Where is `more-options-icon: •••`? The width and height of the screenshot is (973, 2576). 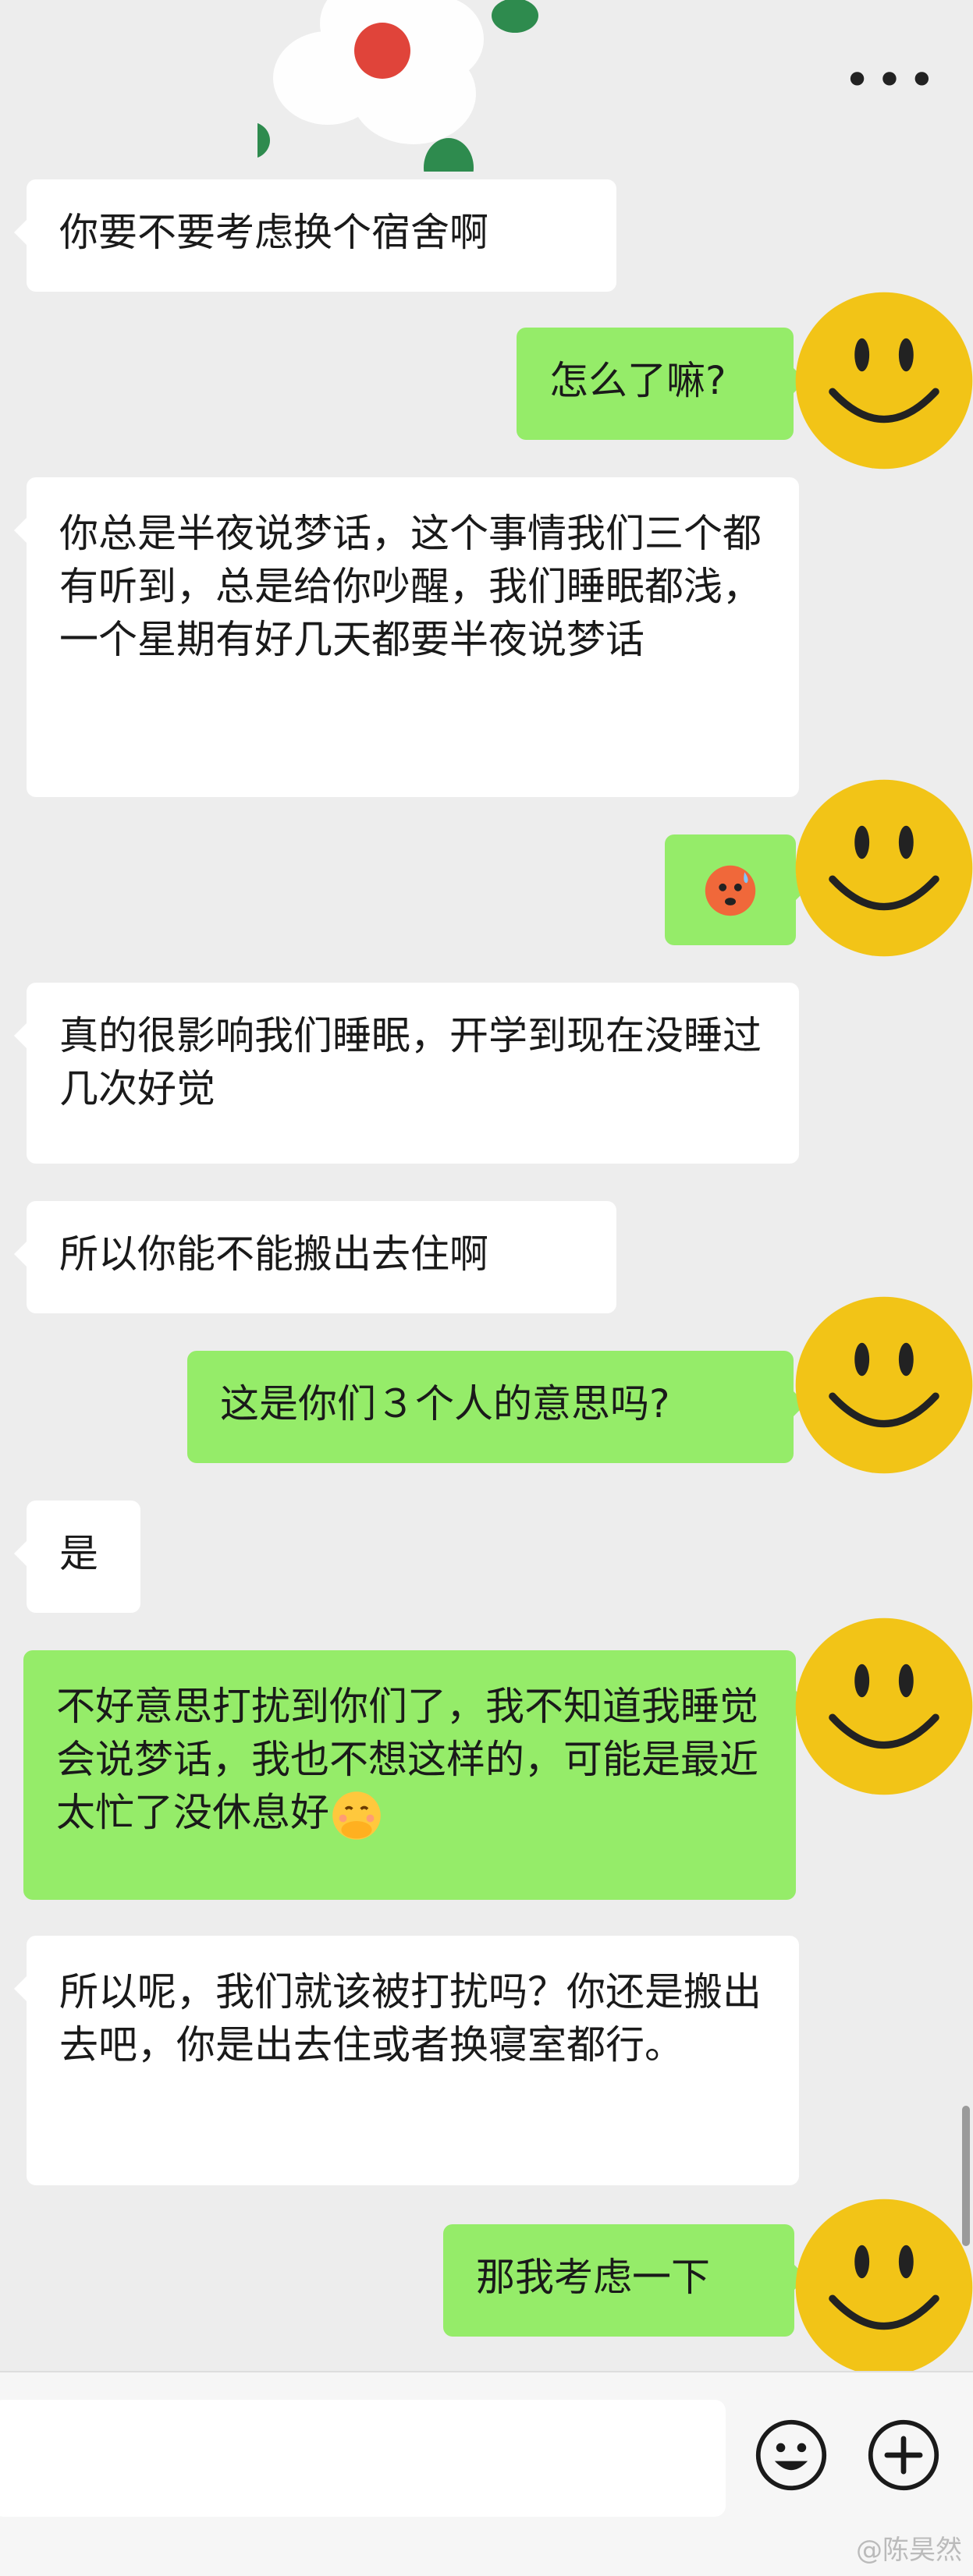
more-options-icon: ••• is located at coordinates (892, 80).